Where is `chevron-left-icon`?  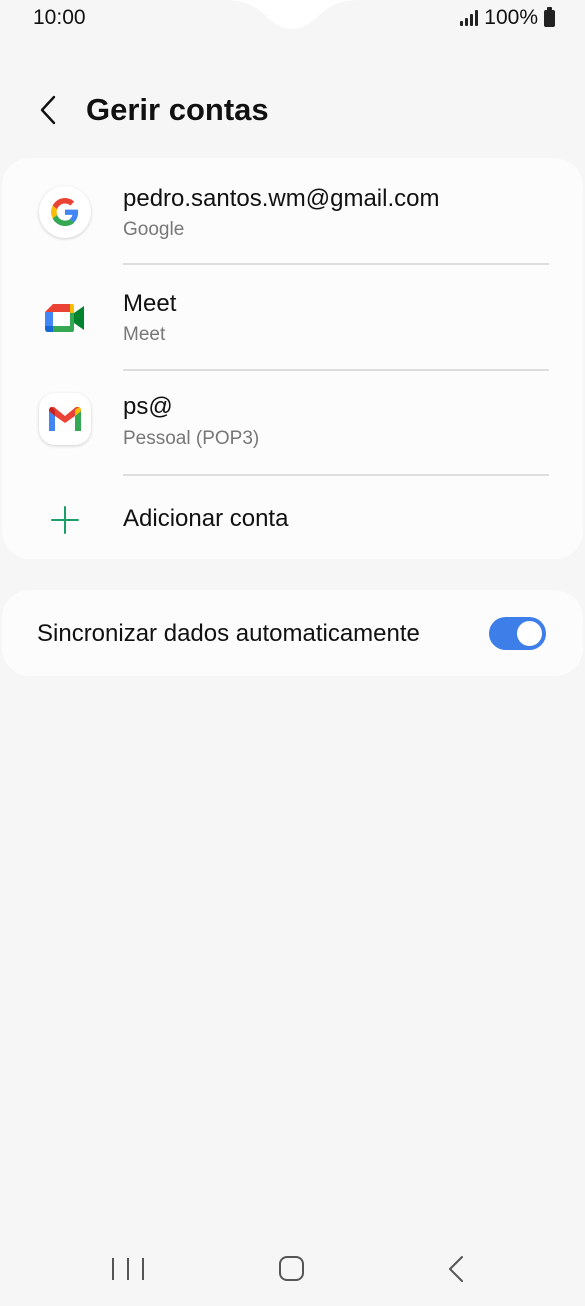
chevron-left-icon is located at coordinates (48, 110).